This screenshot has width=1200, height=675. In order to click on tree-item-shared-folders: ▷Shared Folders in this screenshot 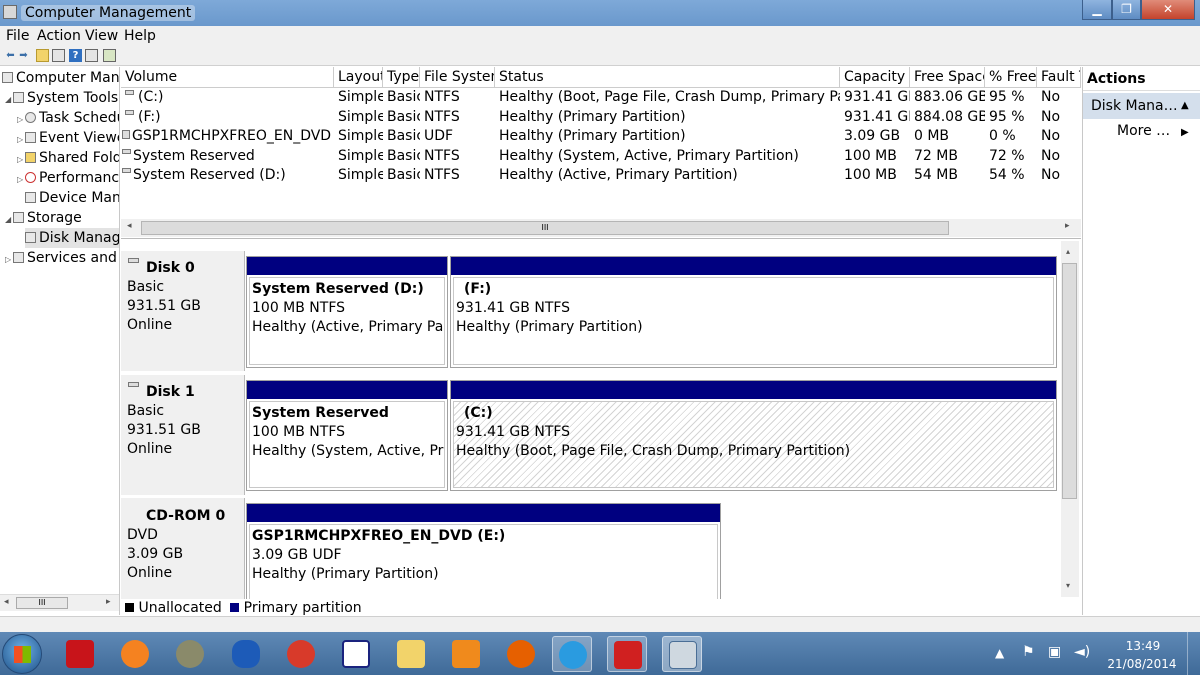, I will do `click(68, 159)`.